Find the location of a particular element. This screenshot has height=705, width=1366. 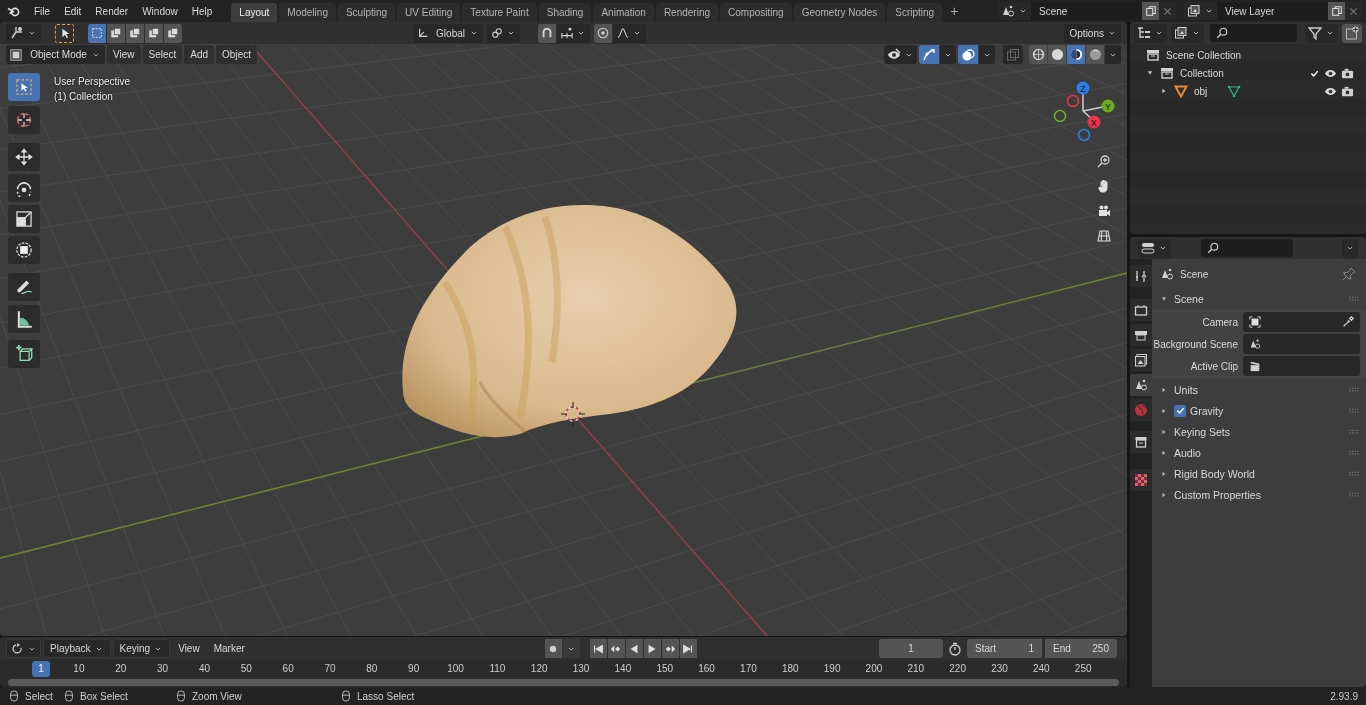

navigation-gizmo: Z Y X is located at coordinates (1085, 112).